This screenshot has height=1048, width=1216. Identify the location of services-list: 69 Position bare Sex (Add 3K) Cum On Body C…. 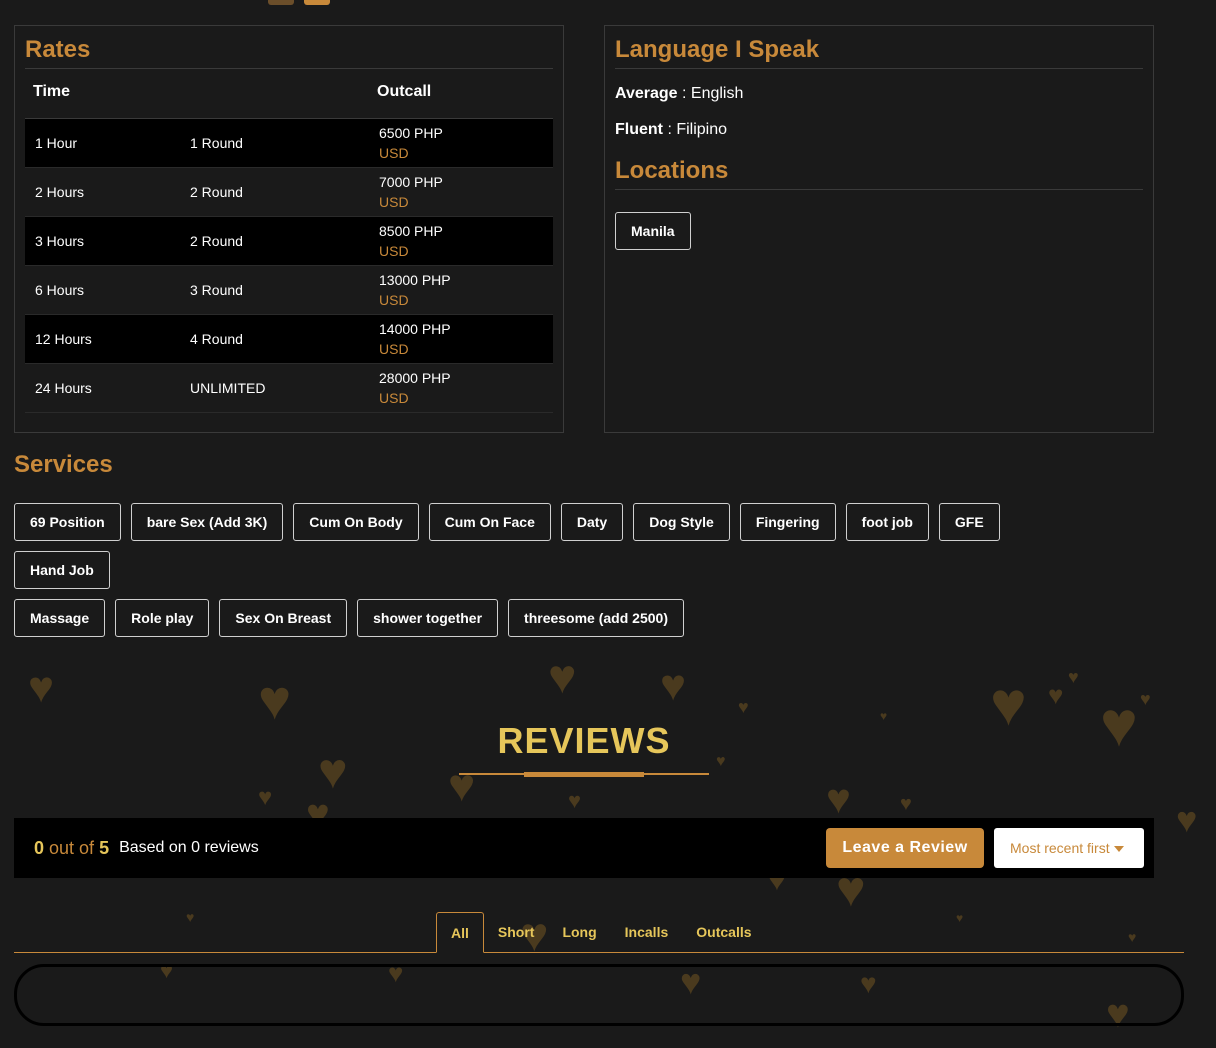
(564, 575).